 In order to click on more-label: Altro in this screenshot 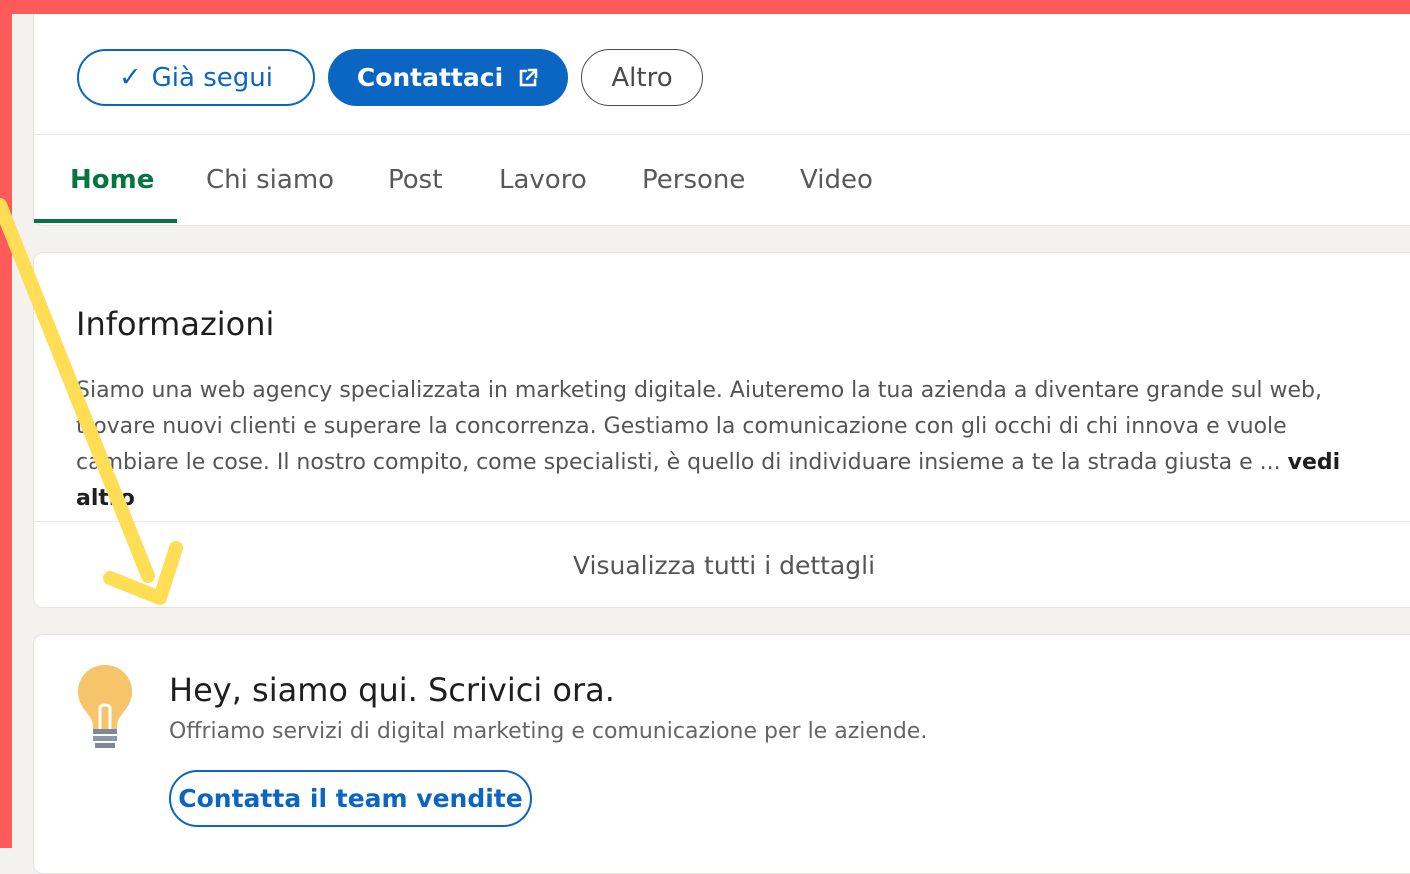, I will do `click(642, 77)`.